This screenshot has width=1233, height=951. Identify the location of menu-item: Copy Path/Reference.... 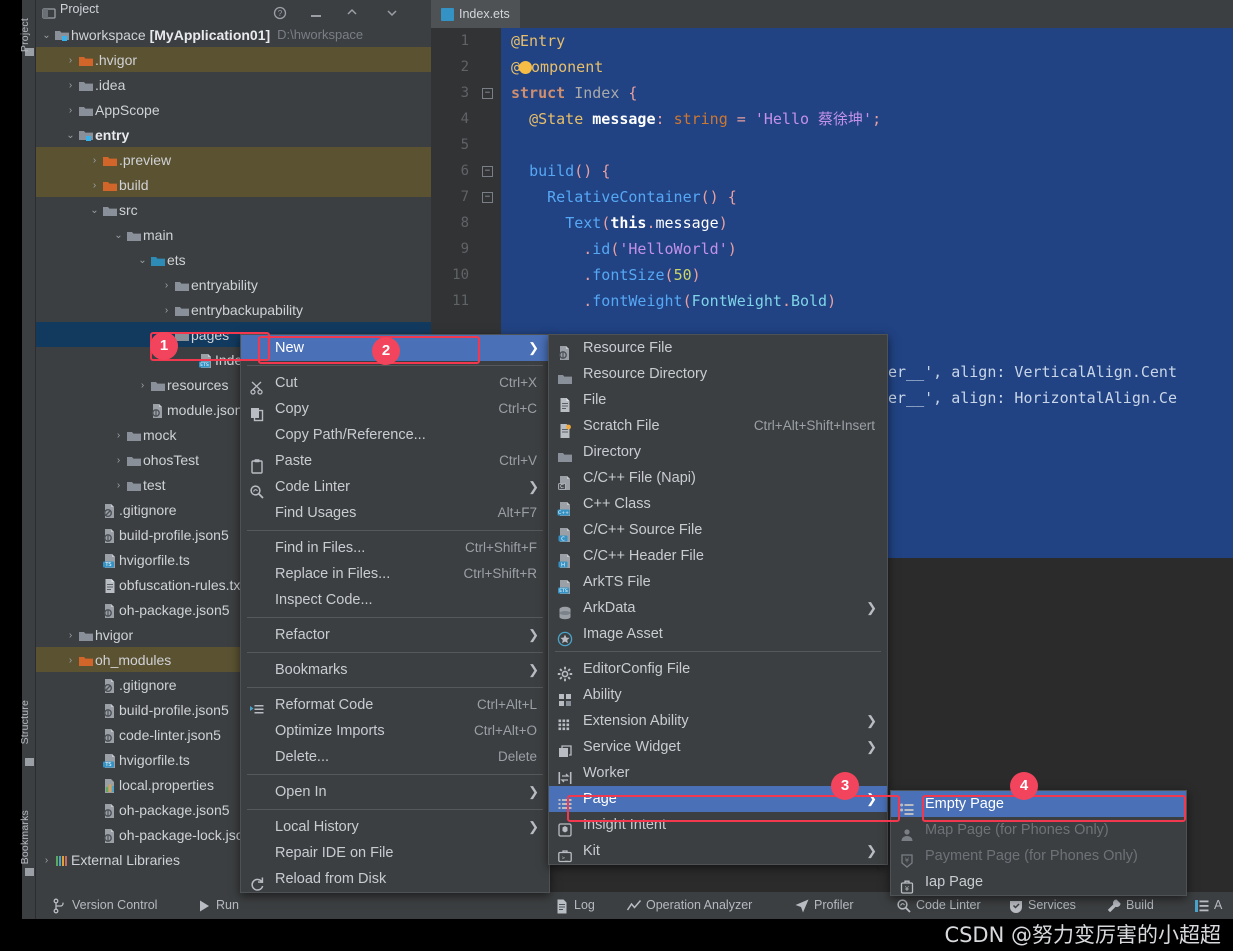
(395, 435).